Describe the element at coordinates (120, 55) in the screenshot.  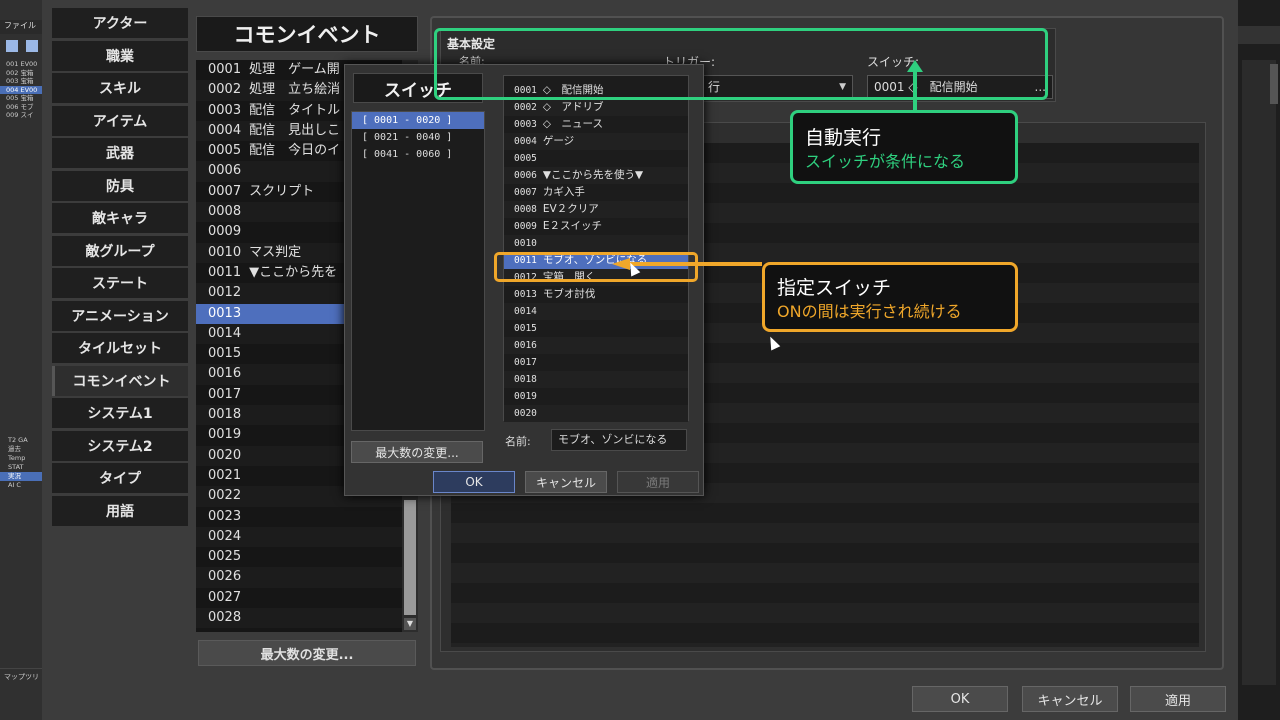
I see `category-tab: 職業` at that location.